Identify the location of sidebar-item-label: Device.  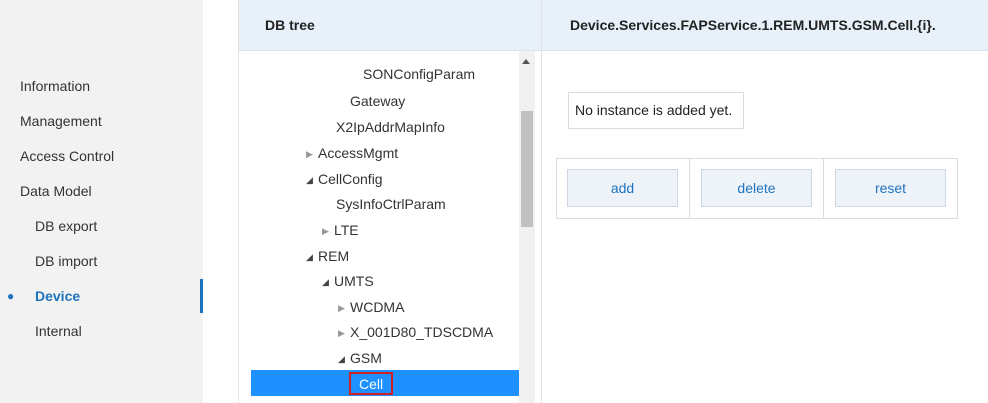
(58, 296).